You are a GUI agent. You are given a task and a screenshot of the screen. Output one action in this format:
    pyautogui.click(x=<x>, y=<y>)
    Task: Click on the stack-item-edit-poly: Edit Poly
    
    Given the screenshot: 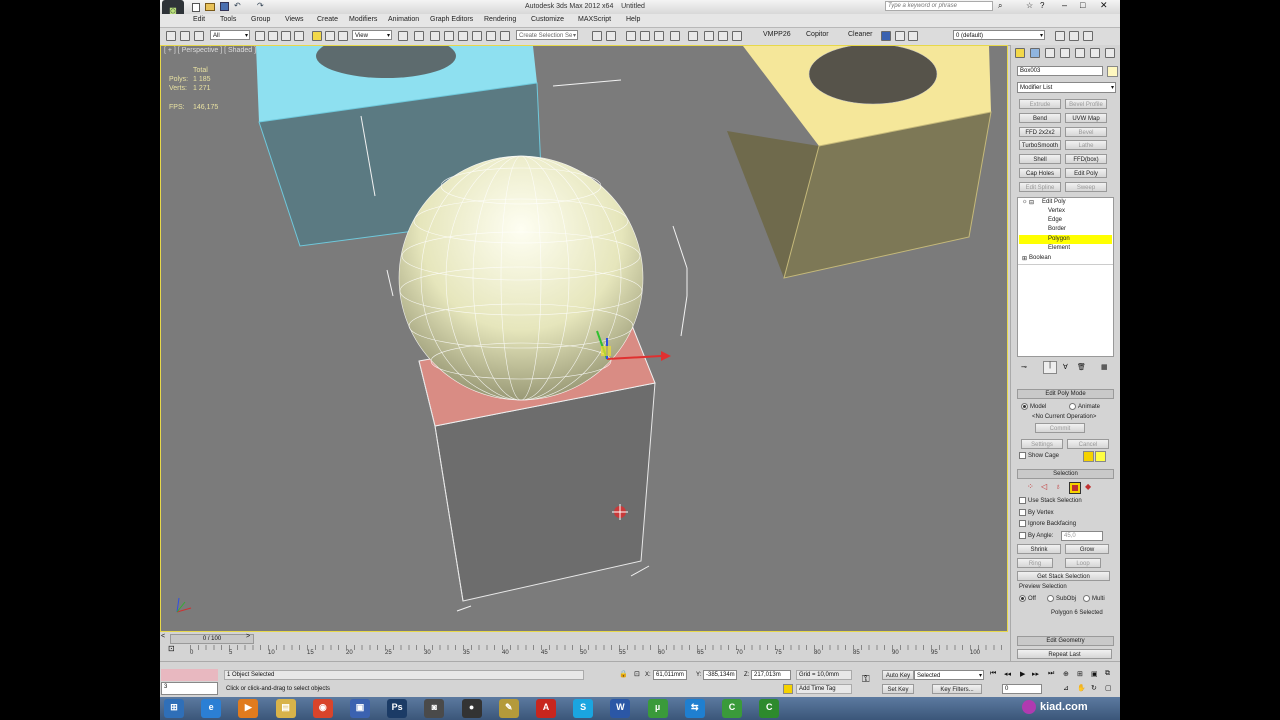 What is the action you would take?
    pyautogui.click(x=1054, y=202)
    